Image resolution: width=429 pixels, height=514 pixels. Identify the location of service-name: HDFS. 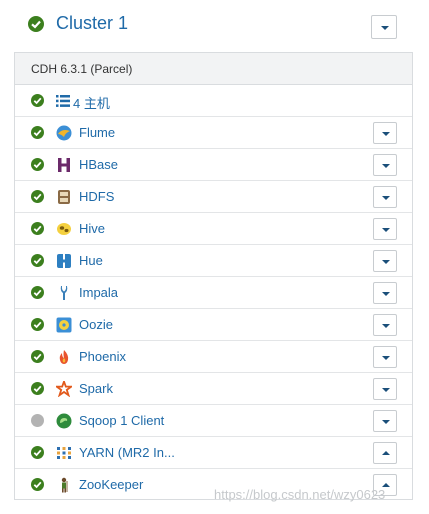
(96, 196).